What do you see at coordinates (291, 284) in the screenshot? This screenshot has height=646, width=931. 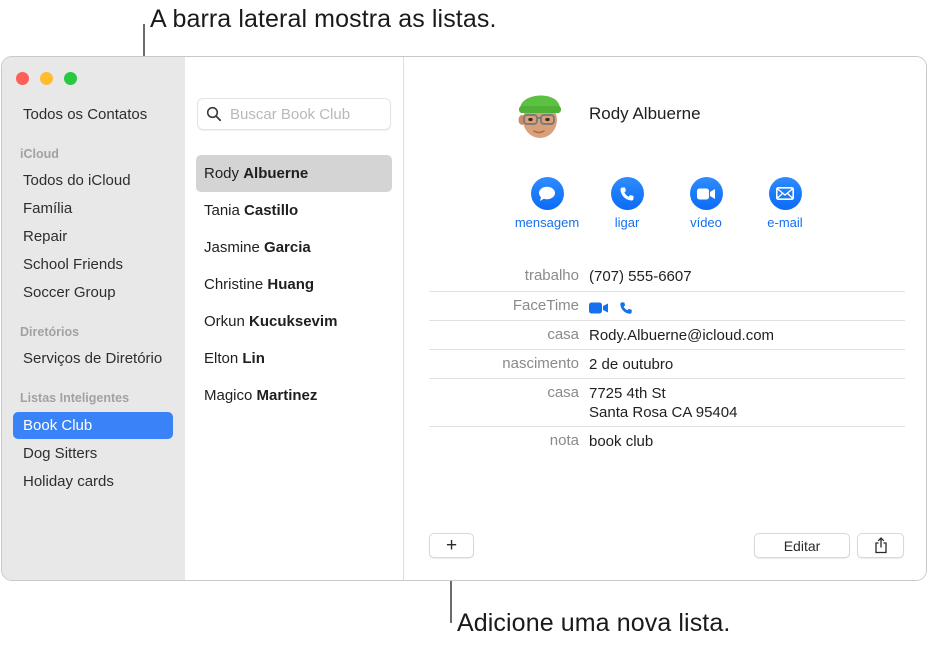 I see `contact-last-name: Huang` at bounding box center [291, 284].